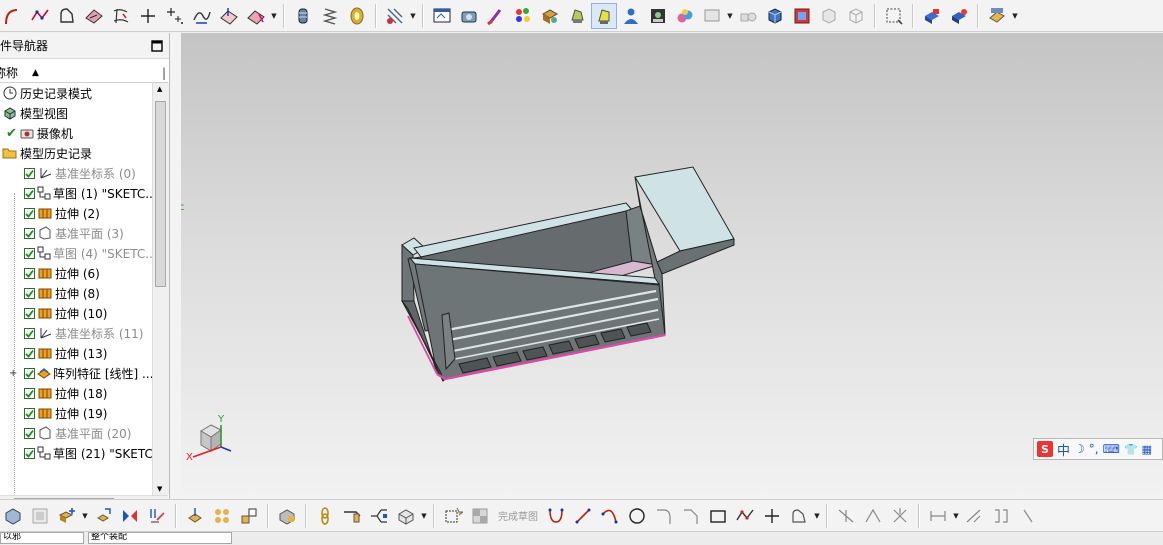  What do you see at coordinates (76, 393) in the screenshot?
I see `tree-row: 拉伸 (18)` at bounding box center [76, 393].